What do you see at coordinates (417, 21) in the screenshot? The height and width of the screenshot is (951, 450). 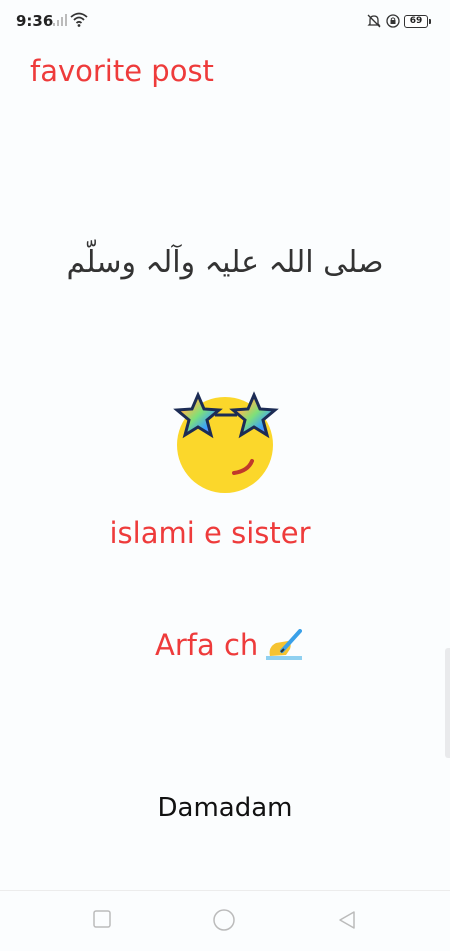 I see `battery-indicator: 69` at bounding box center [417, 21].